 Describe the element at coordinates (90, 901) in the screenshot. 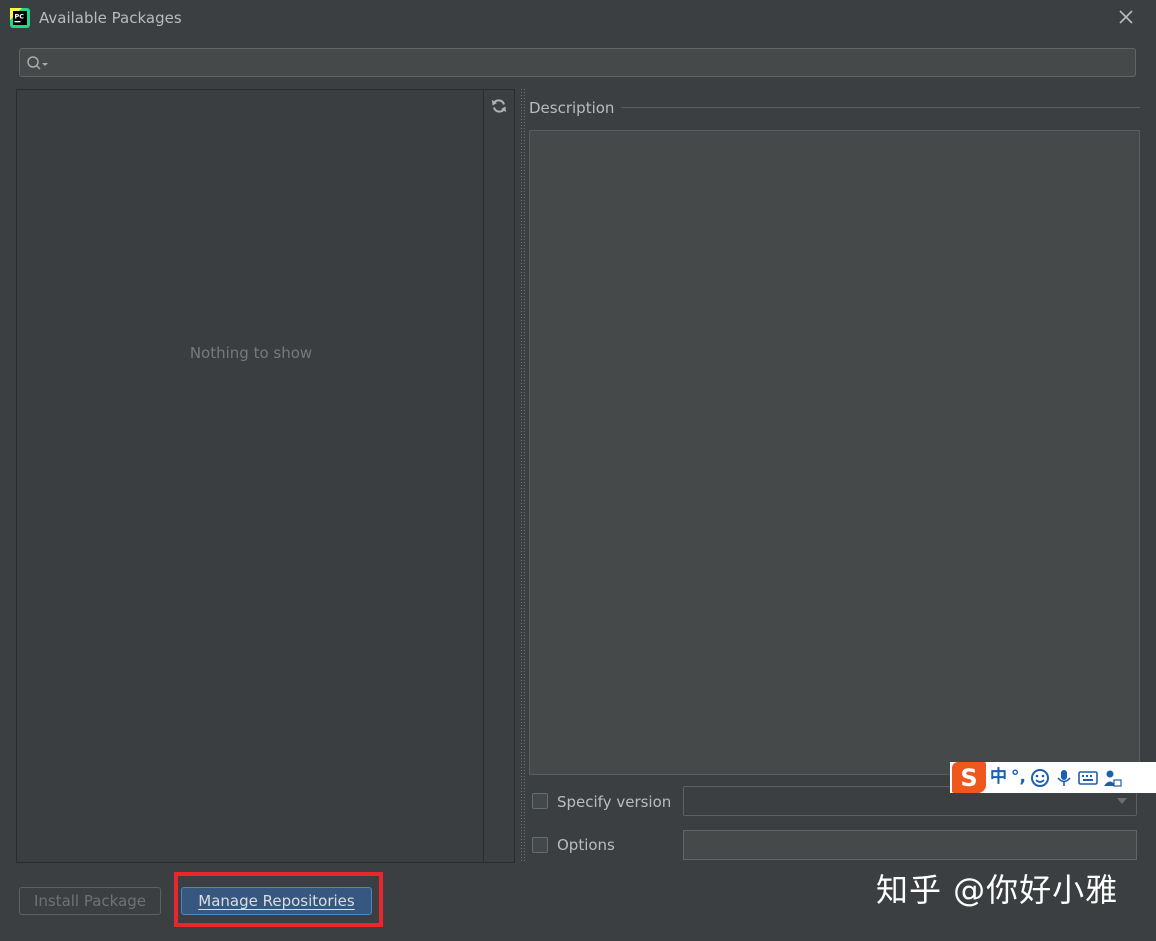

I see `install-package-button: Install Package` at that location.